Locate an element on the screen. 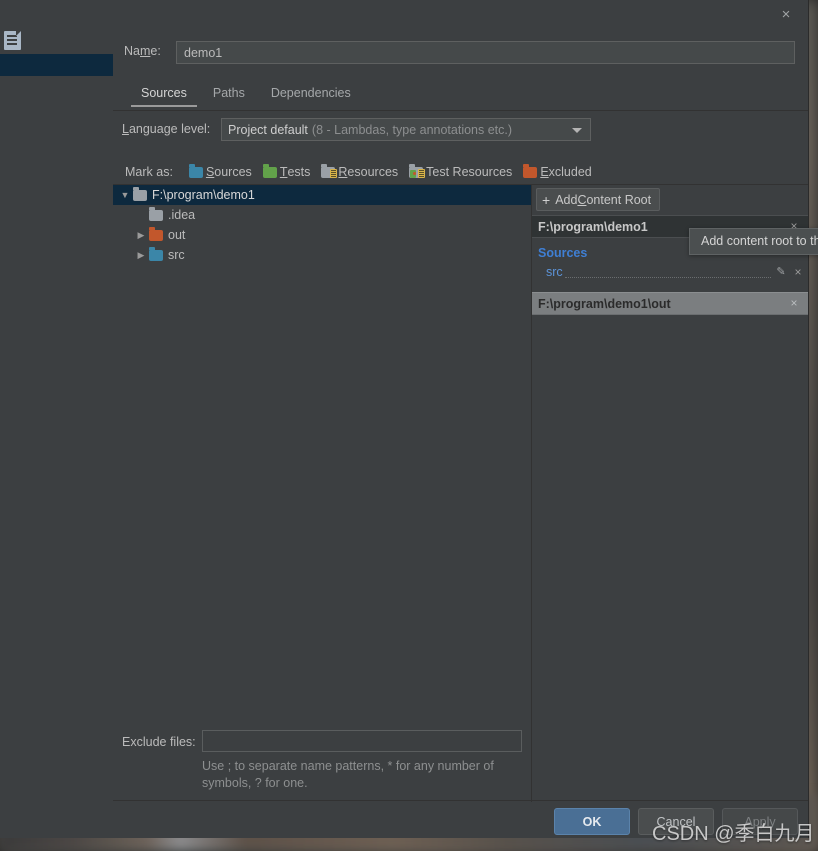  mark-as-tests-mnemonic: T is located at coordinates (283, 172).